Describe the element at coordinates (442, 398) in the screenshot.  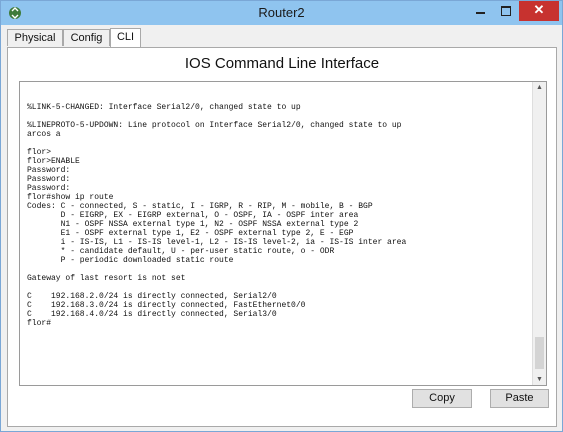
I see `copy-button: Copy` at that location.